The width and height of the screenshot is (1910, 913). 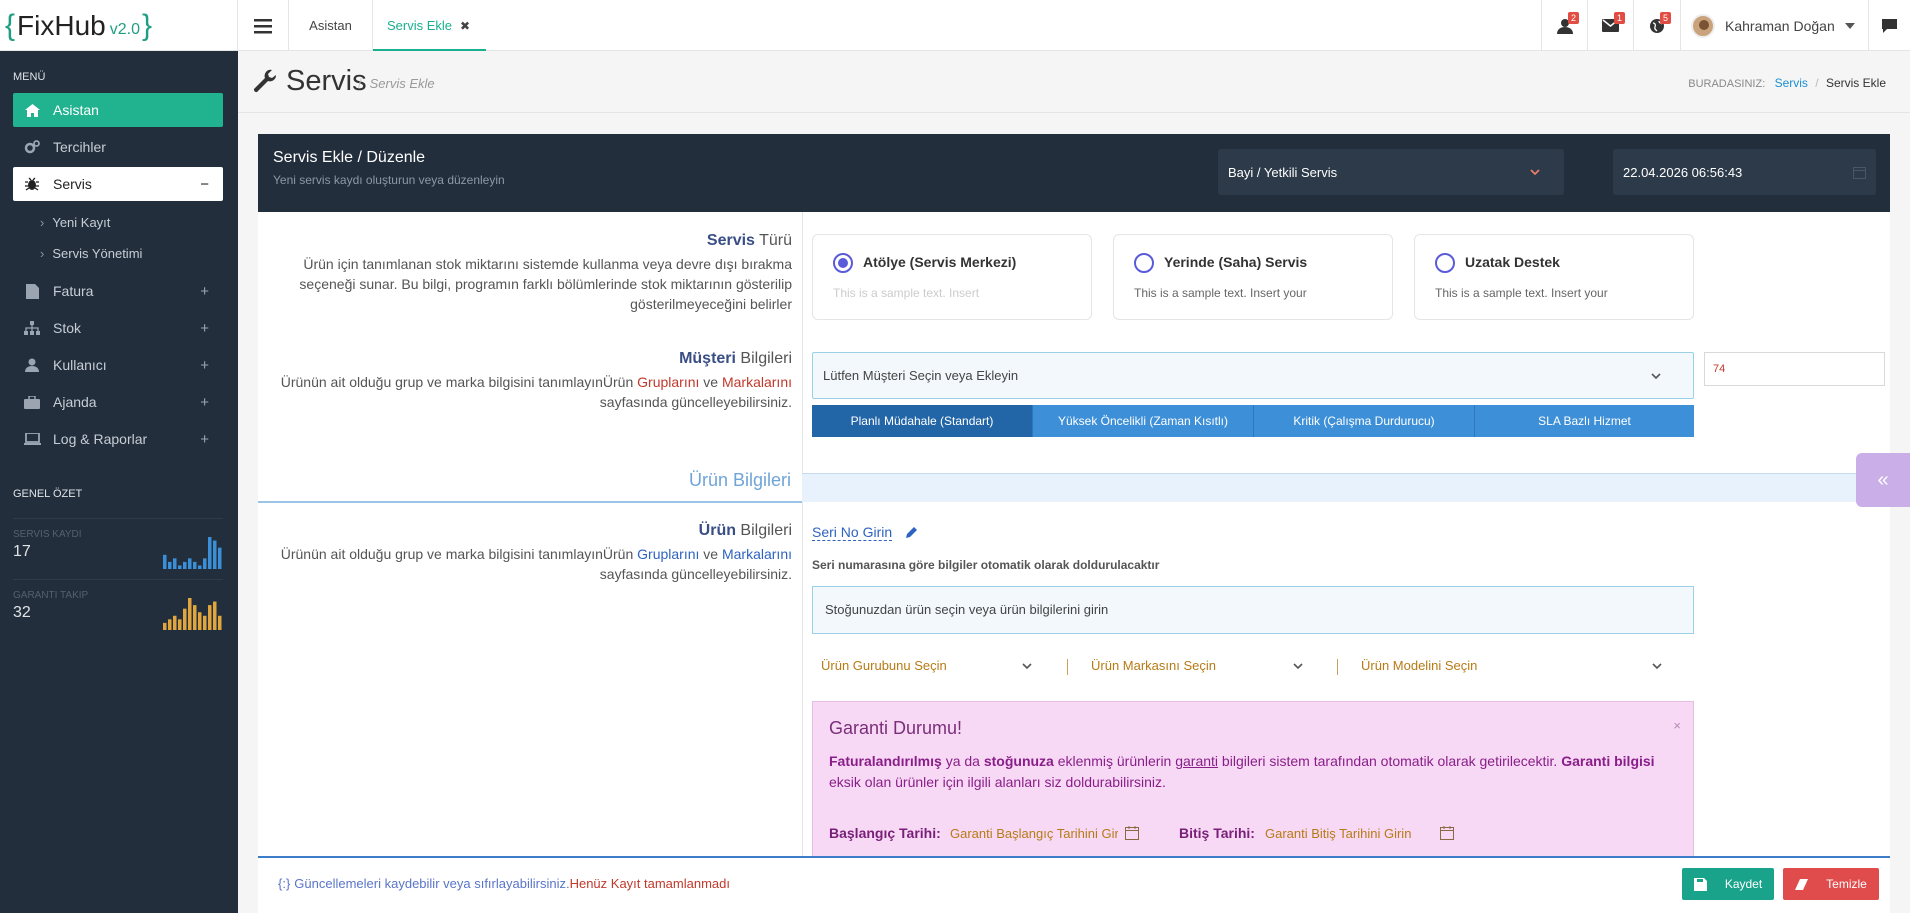 I want to click on hamburger-icon, so click(x=263, y=25).